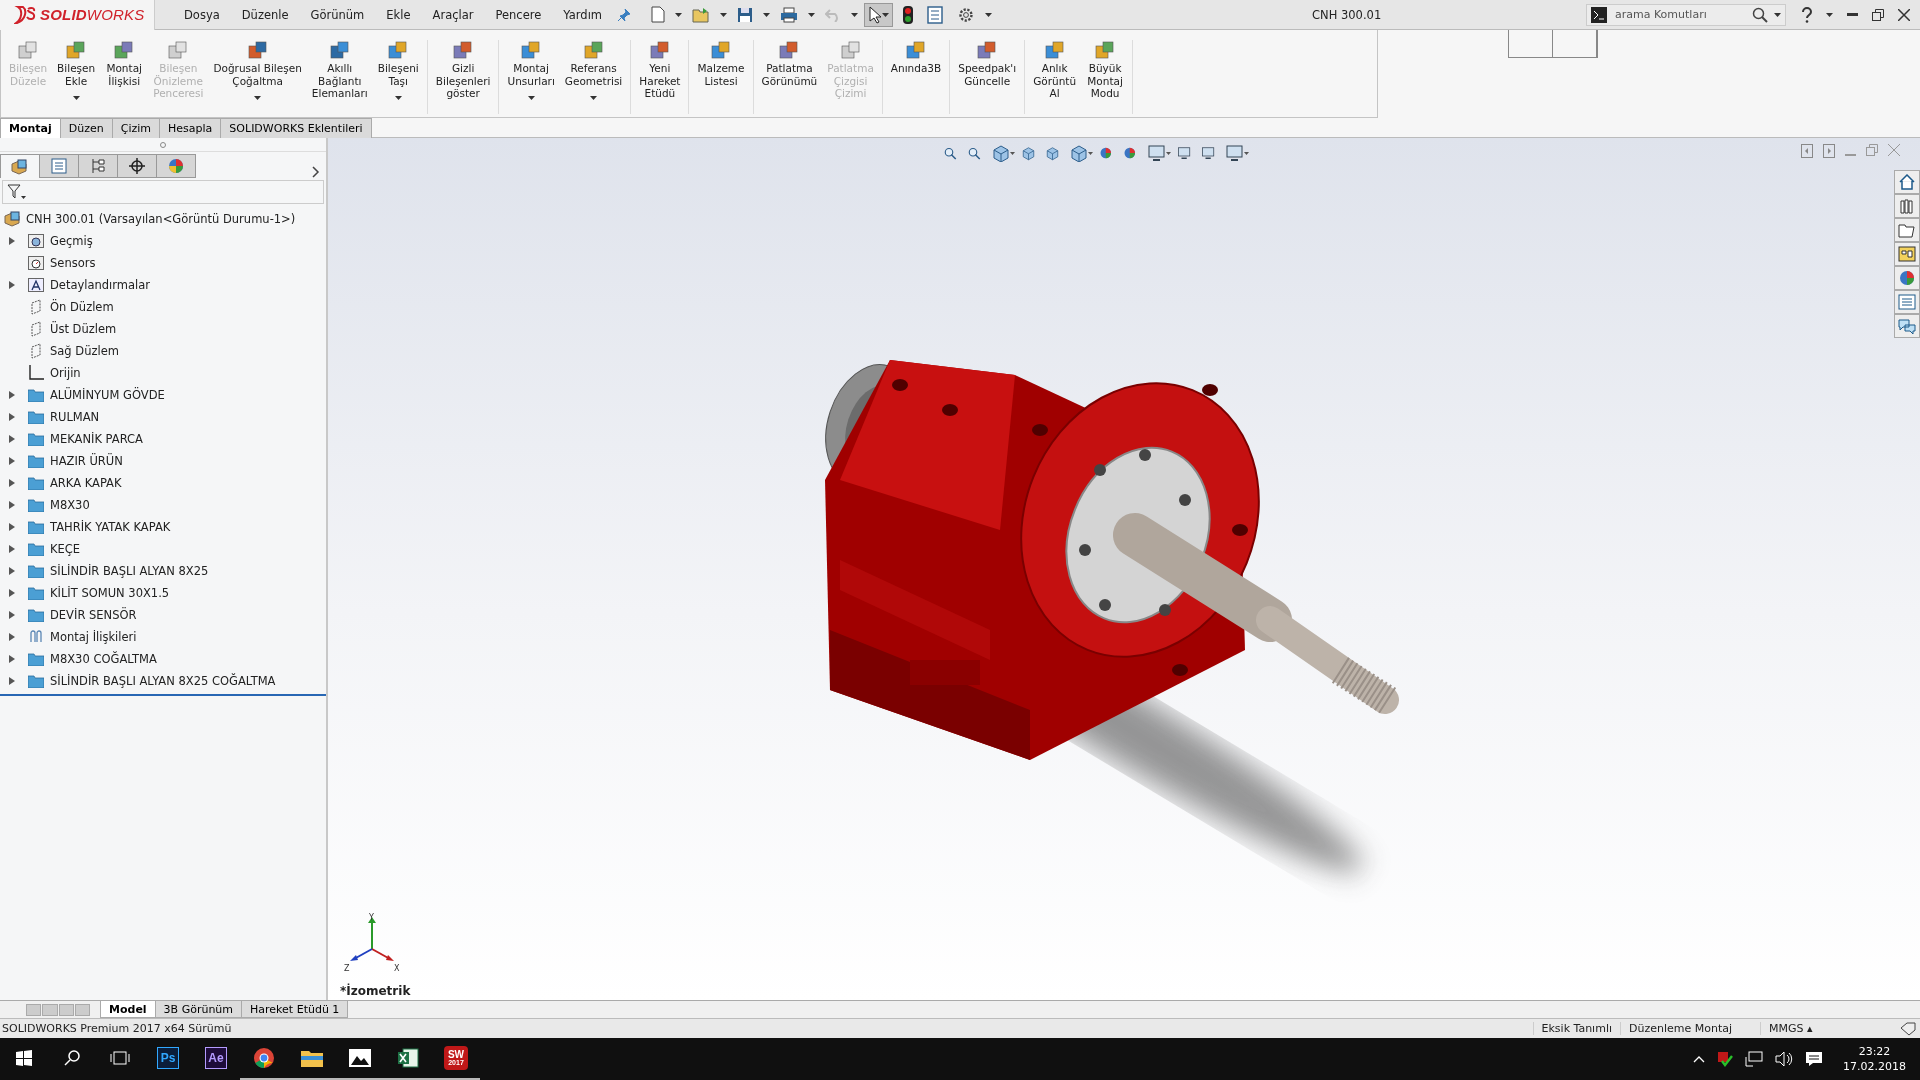 The height and width of the screenshot is (1080, 1920). What do you see at coordinates (1784, 1059) in the screenshot?
I see `volume-icon` at bounding box center [1784, 1059].